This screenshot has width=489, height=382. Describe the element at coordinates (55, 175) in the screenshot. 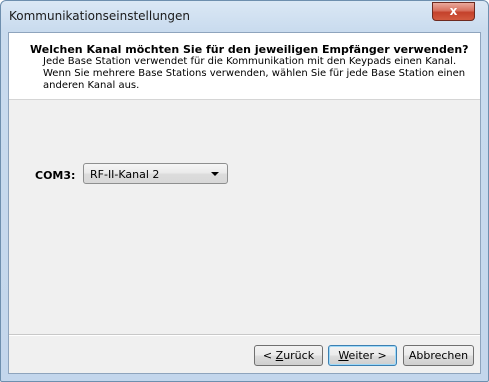

I see `com-port-label: COM3:` at that location.